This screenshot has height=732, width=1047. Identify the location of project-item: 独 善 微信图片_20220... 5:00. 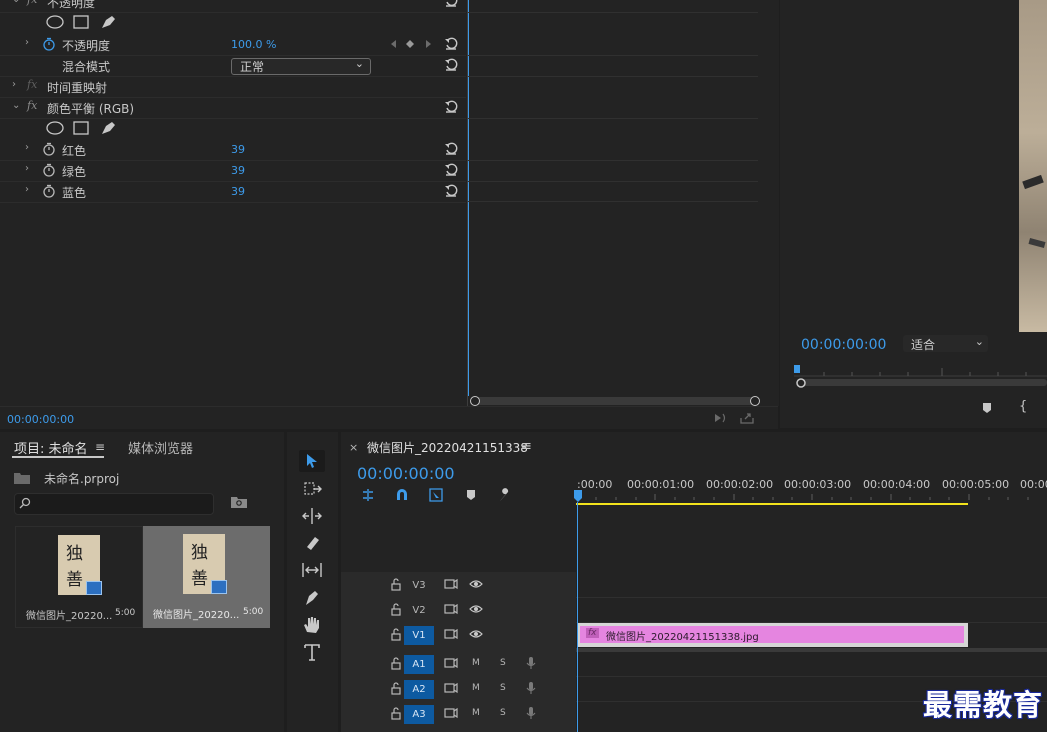
(79, 577).